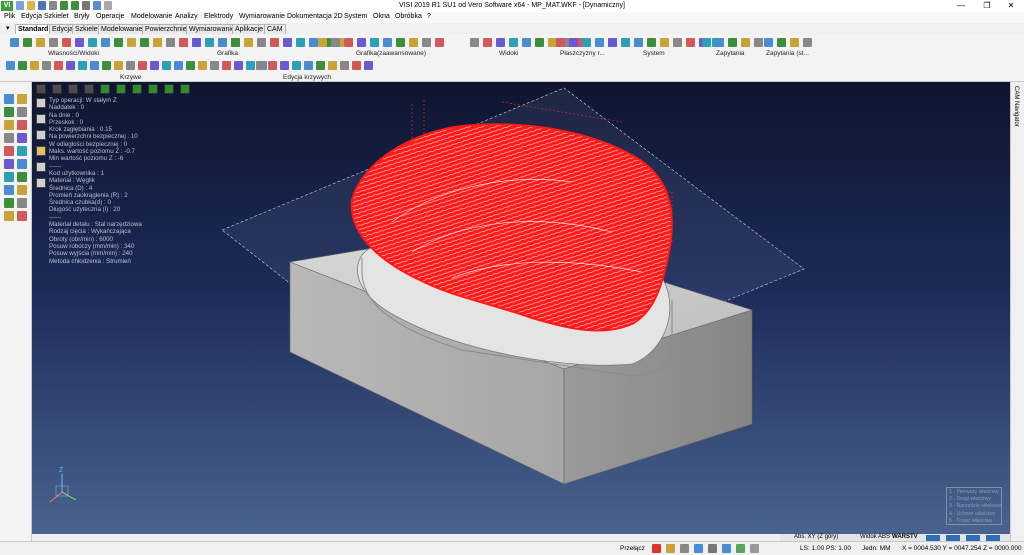 The image size is (1024, 555). What do you see at coordinates (632, 548) in the screenshot?
I see `switch-button: Przełącz` at bounding box center [632, 548].